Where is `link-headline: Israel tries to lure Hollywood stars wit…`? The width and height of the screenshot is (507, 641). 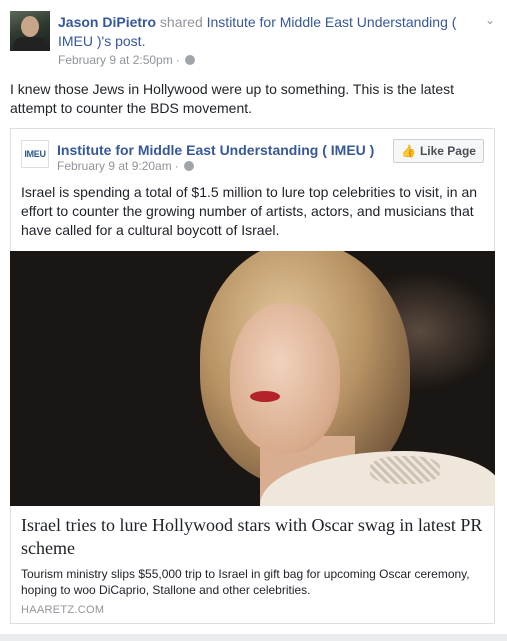
link-headline: Israel tries to lure Hollywood stars wit… is located at coordinates (253, 537).